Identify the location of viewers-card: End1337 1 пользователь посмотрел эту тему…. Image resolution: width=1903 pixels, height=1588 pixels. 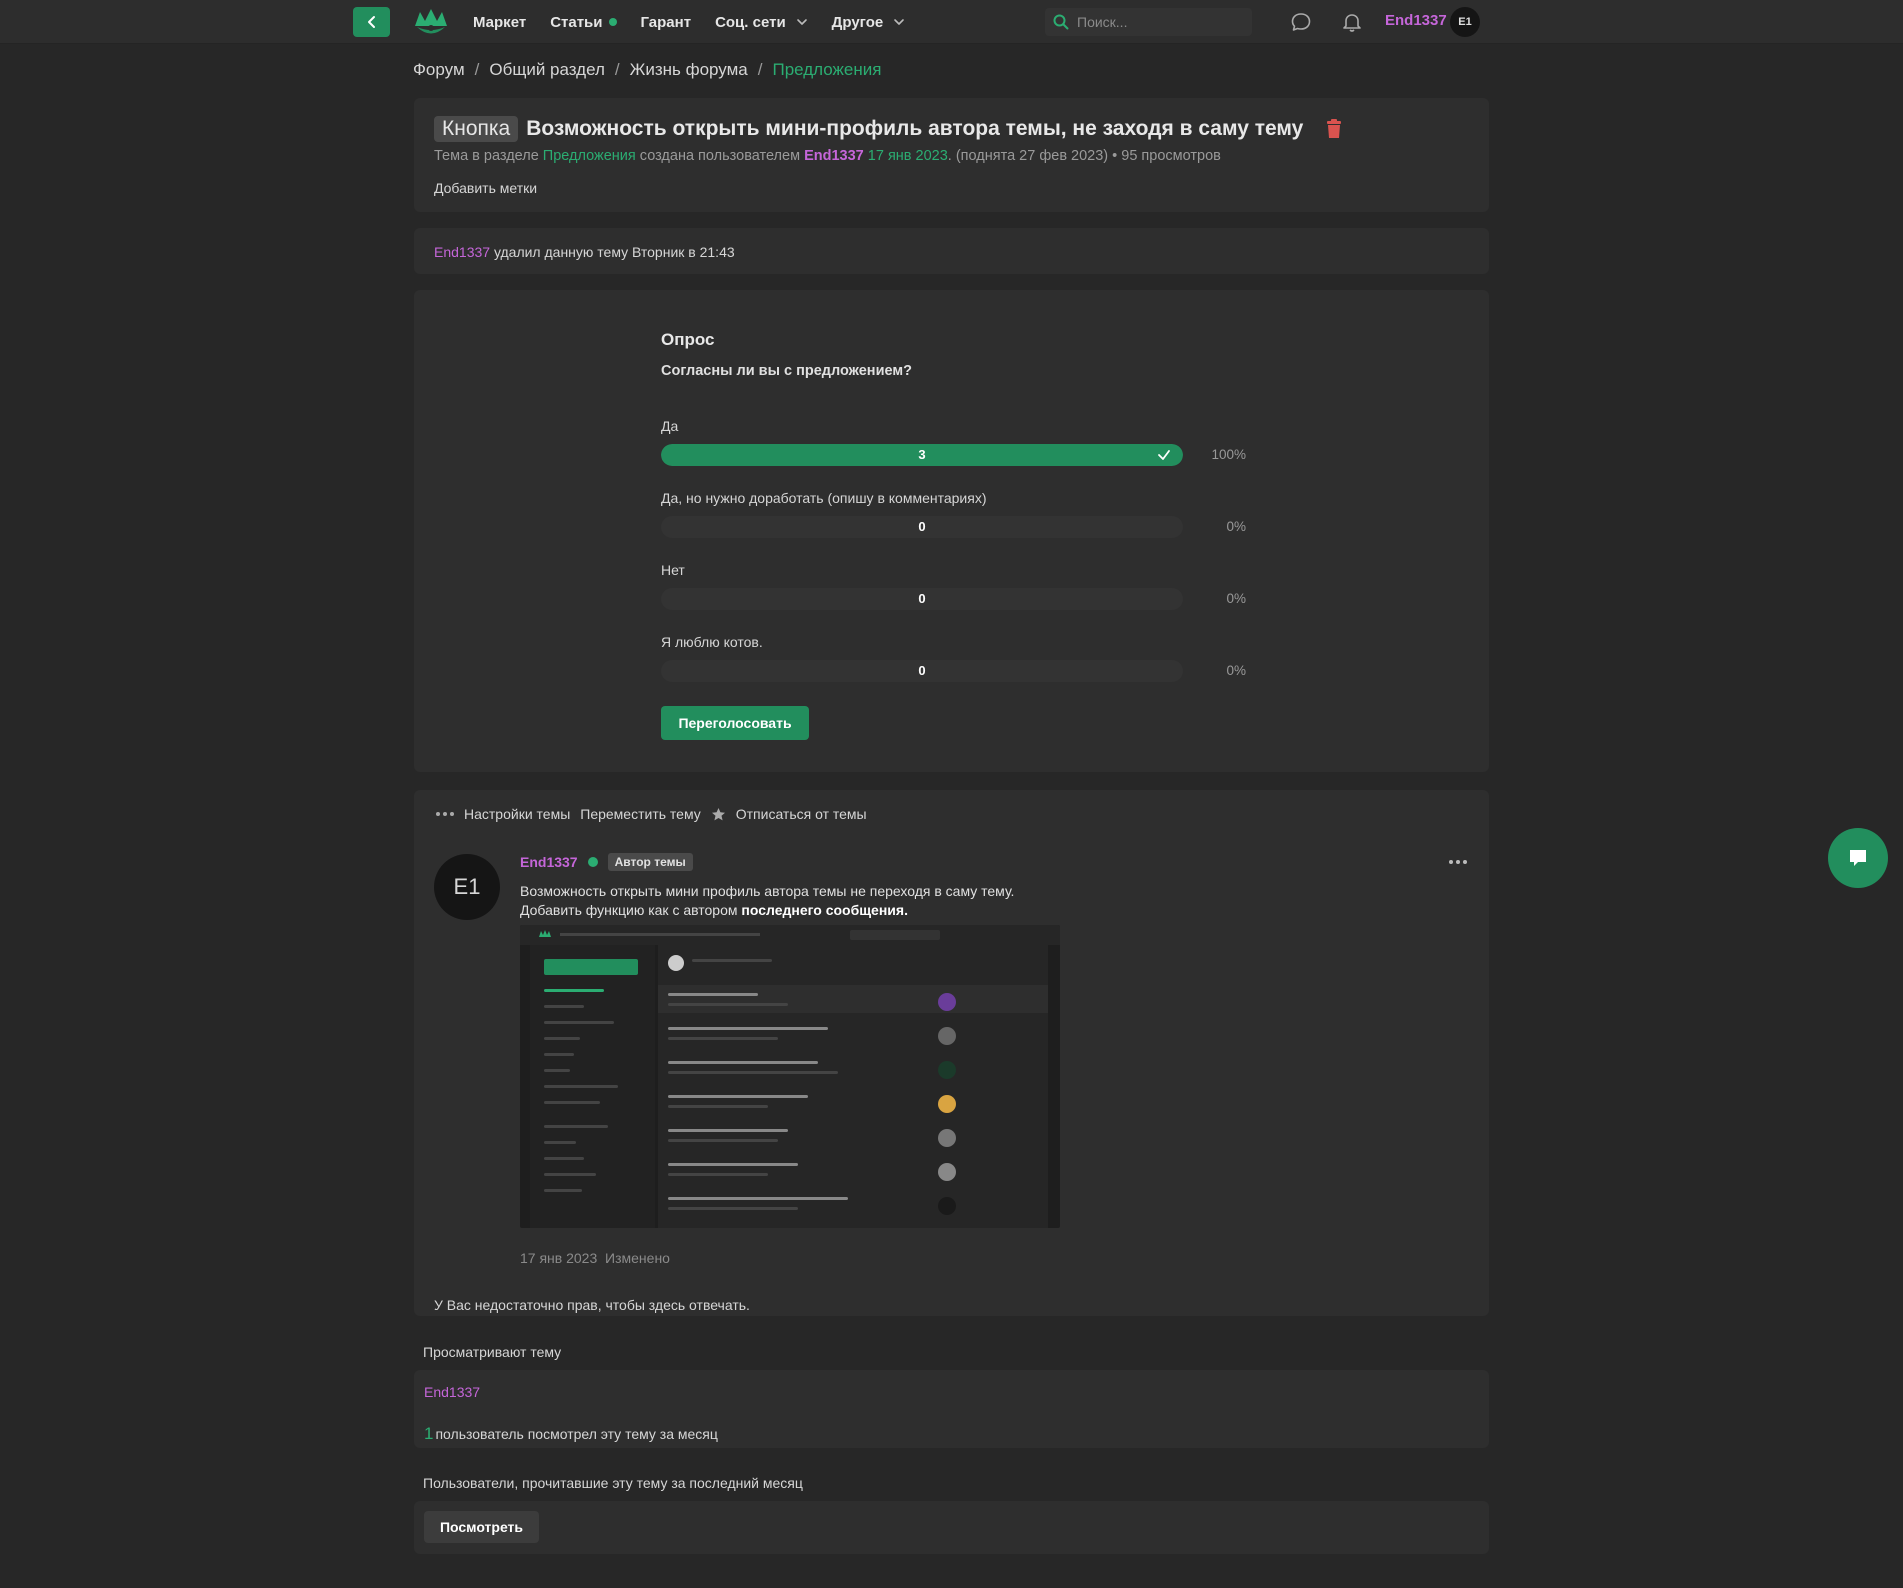
(951, 1409).